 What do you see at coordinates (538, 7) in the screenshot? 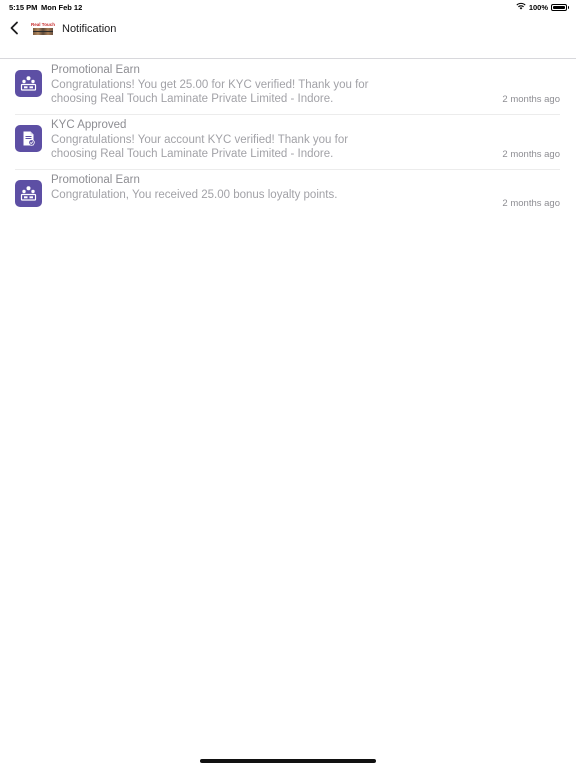
I see `battery-percentage: 100%` at bounding box center [538, 7].